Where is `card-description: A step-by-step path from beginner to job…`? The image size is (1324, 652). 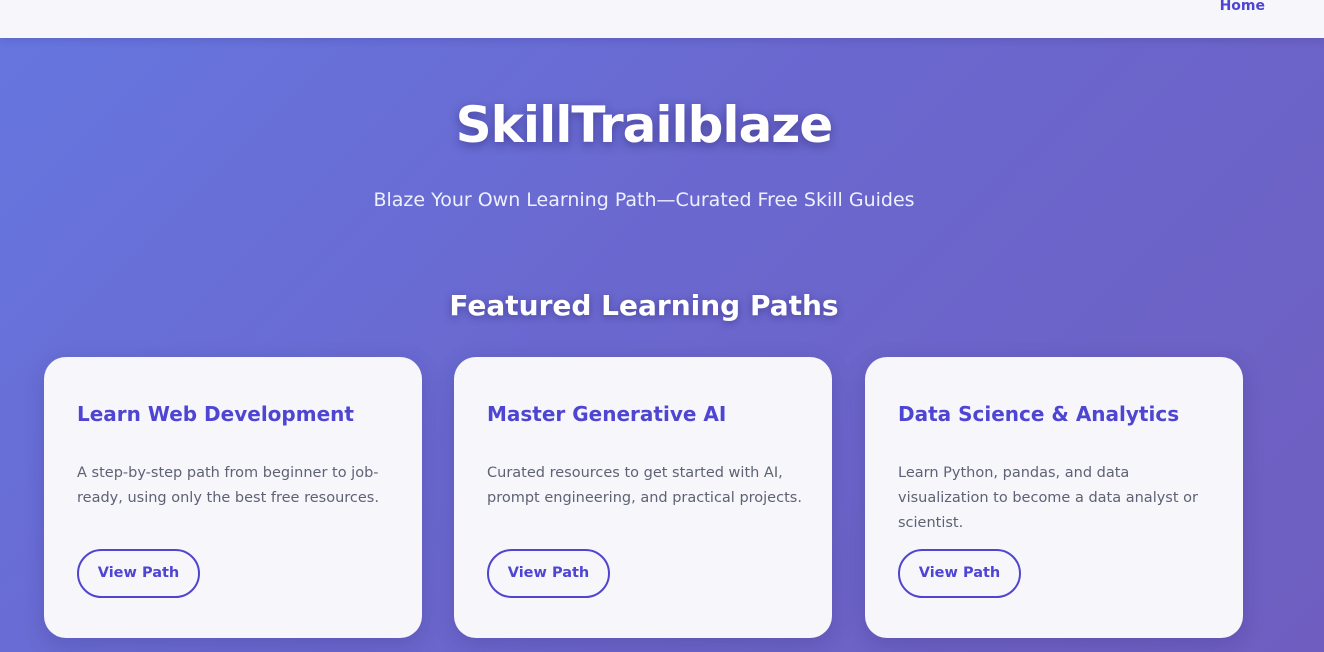 card-description: A step-by-step path from beginner to job… is located at coordinates (228, 485).